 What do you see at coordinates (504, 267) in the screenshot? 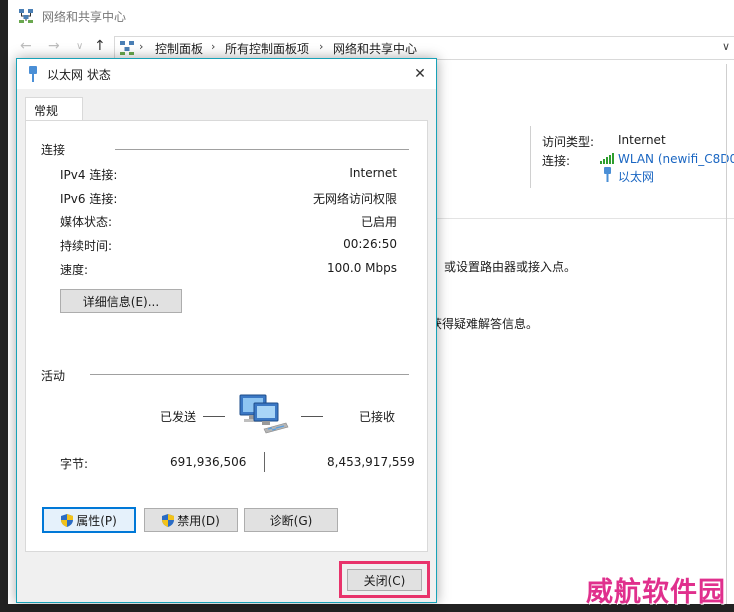
I see `setup-router-text: ；或设置路由器或接入点。` at bounding box center [504, 267].